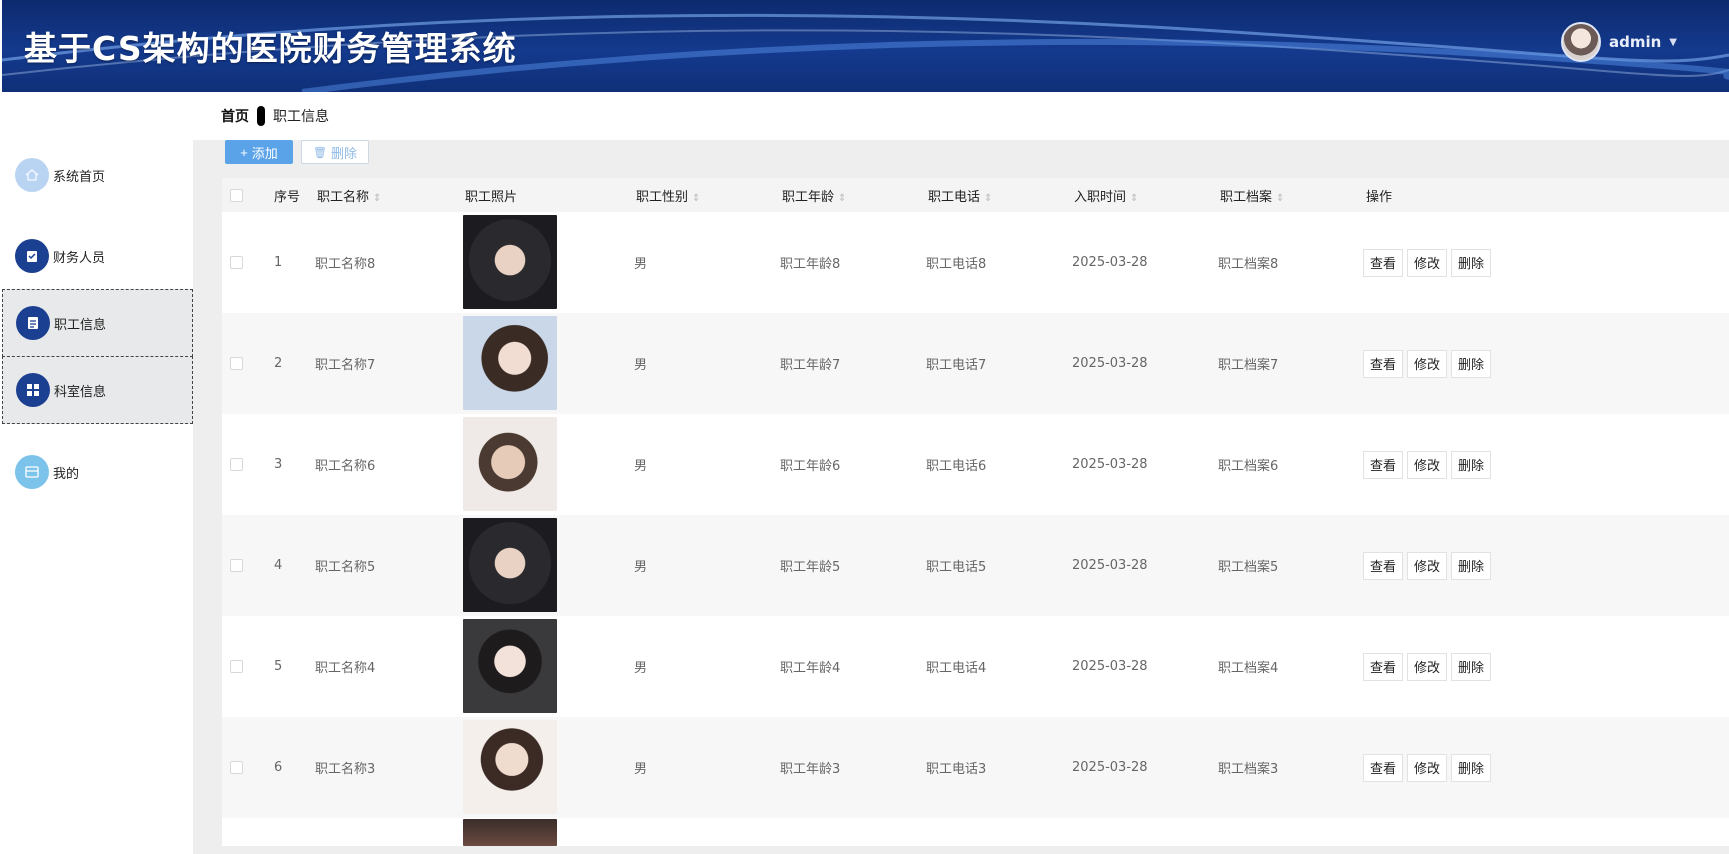 Image resolution: width=1729 pixels, height=854 pixels. What do you see at coordinates (343, 197) in the screenshot?
I see `column-header-label: 职工名称` at bounding box center [343, 197].